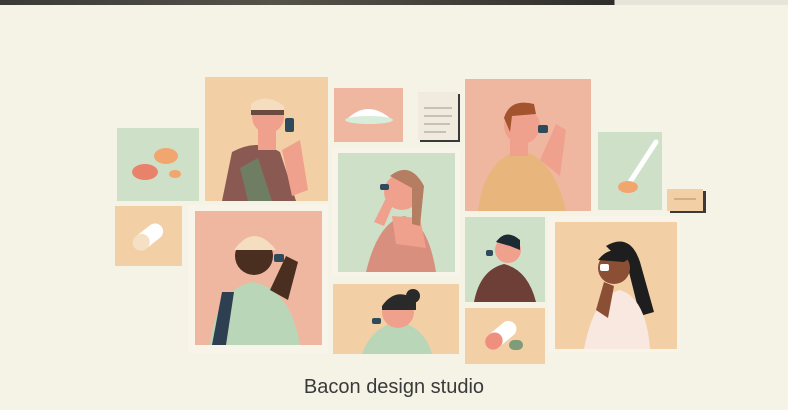  I want to click on person-headband-tile, so click(266, 139).